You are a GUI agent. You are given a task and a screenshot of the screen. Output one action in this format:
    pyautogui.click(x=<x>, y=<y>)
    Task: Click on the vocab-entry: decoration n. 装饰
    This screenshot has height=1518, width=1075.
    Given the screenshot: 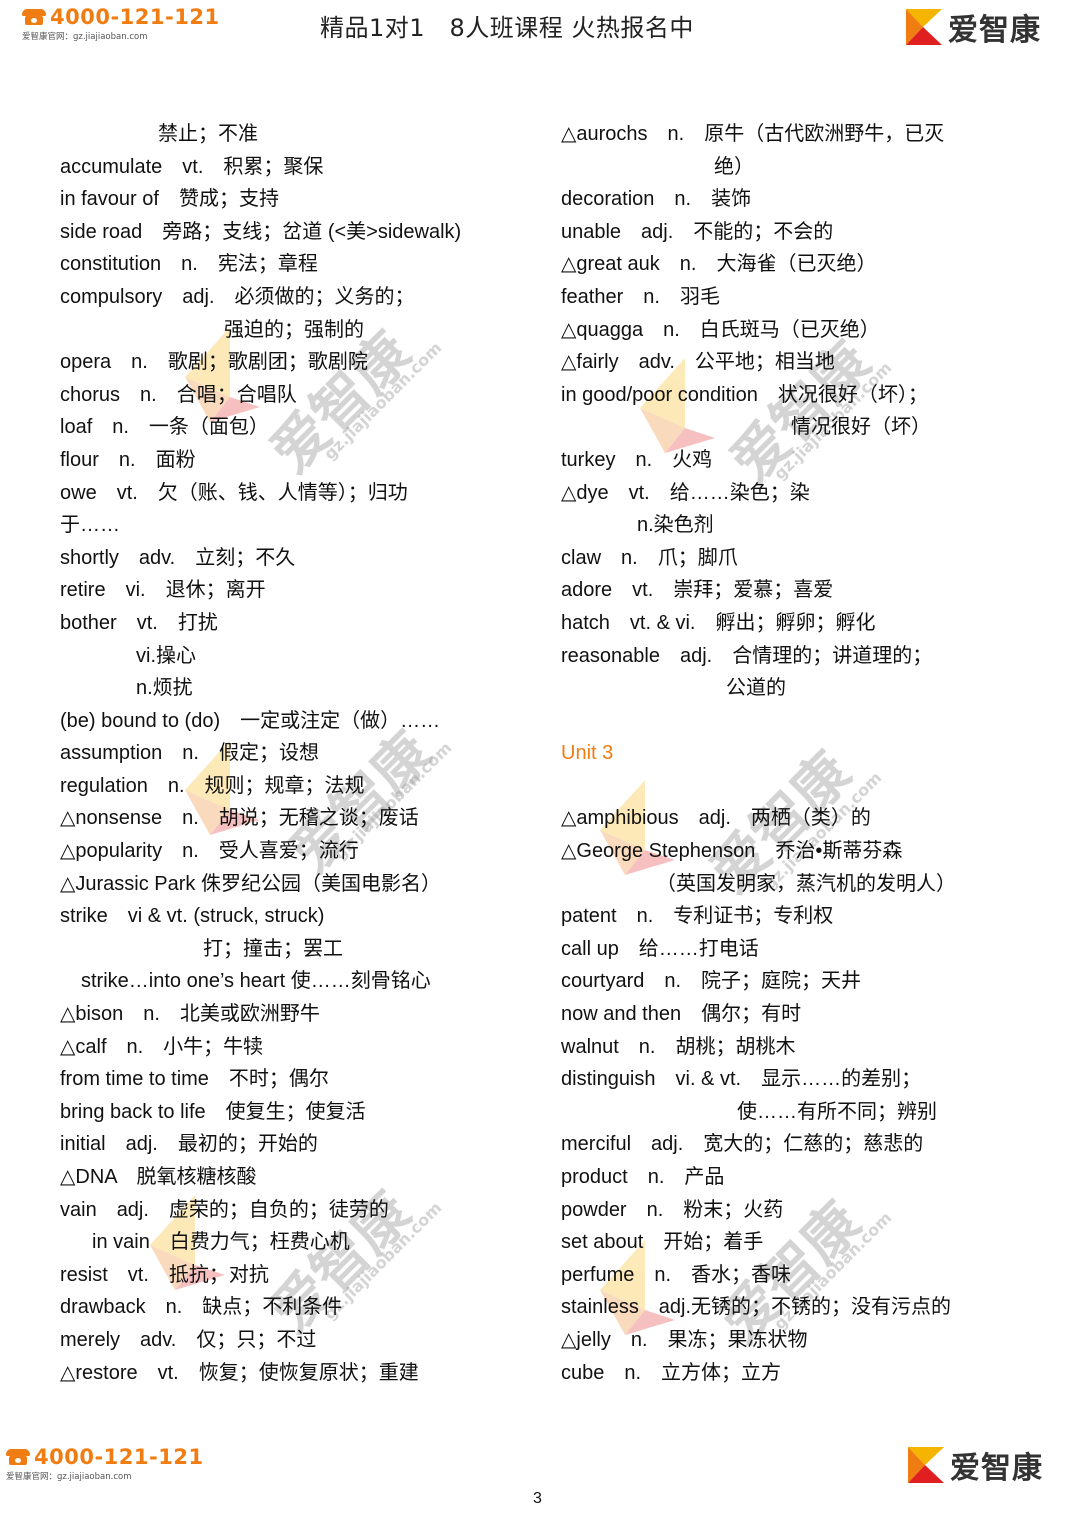 What is the action you would take?
    pyautogui.click(x=656, y=199)
    